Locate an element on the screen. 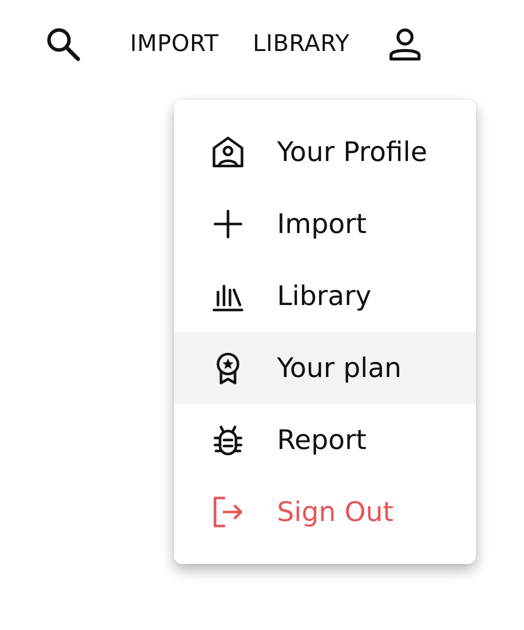  menu-item: Your plan is located at coordinates (325, 368).